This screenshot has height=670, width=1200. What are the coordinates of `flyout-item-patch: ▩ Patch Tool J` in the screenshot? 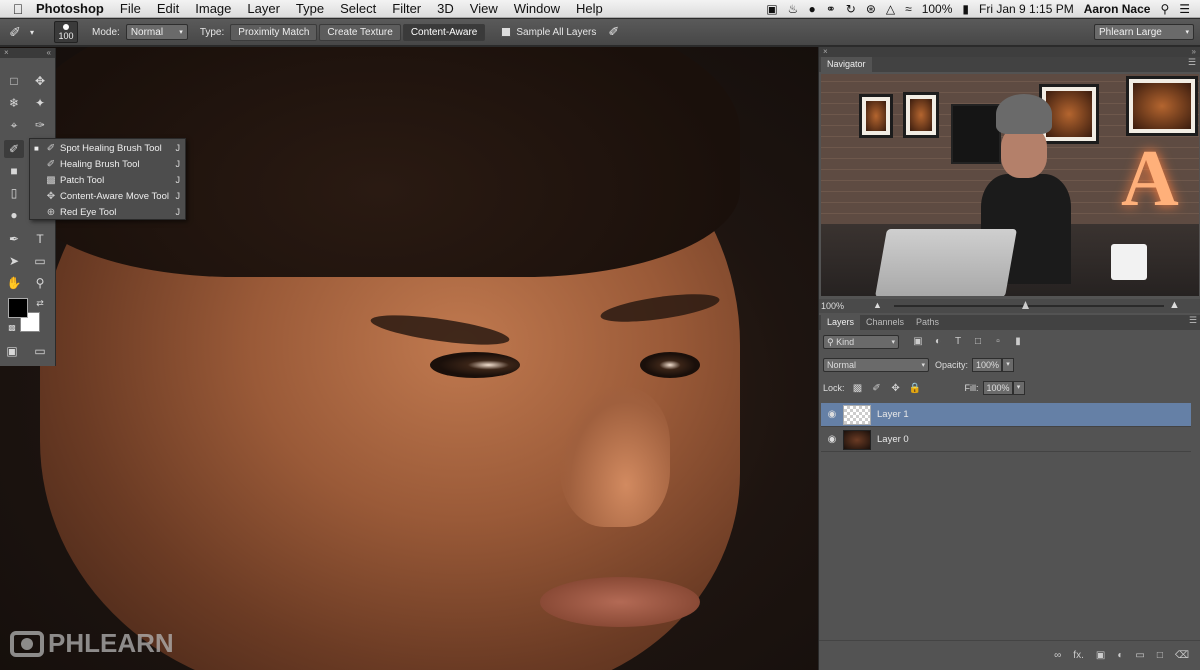 It's located at (107, 180).